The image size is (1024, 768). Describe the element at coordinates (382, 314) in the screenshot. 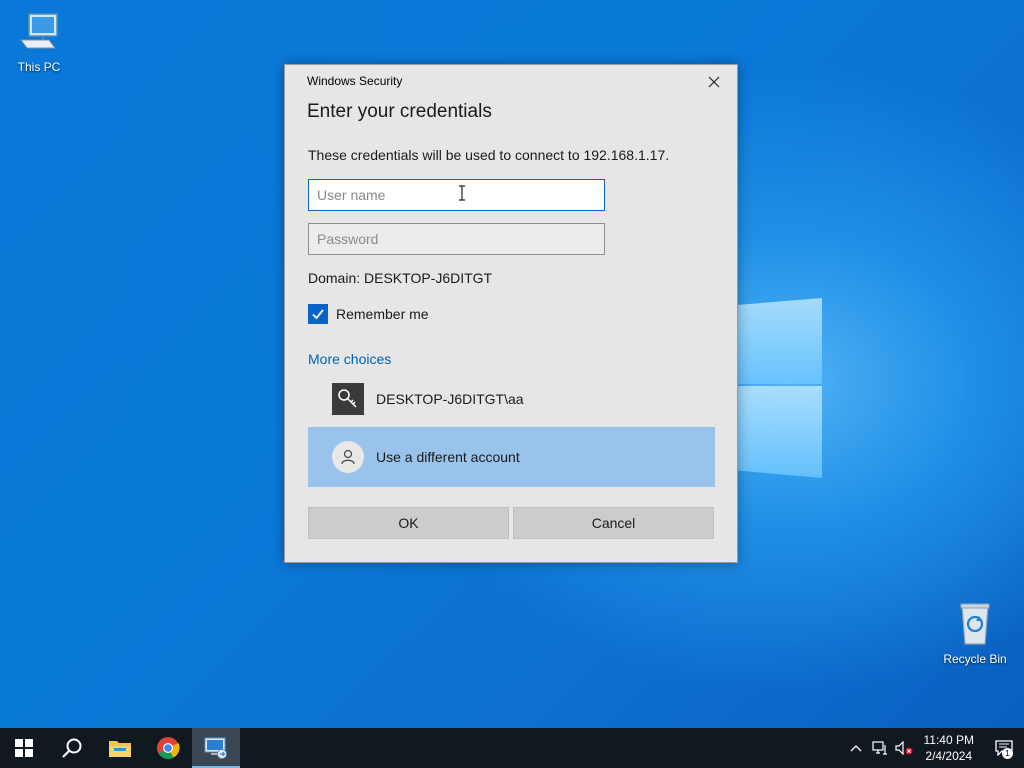

I see `remember-me-label: Remember me` at that location.